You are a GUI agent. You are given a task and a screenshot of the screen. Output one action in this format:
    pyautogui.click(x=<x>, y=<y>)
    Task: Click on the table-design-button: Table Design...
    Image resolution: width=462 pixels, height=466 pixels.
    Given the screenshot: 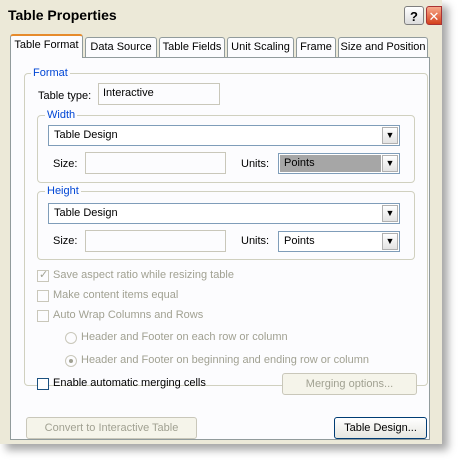 What is the action you would take?
    pyautogui.click(x=380, y=428)
    